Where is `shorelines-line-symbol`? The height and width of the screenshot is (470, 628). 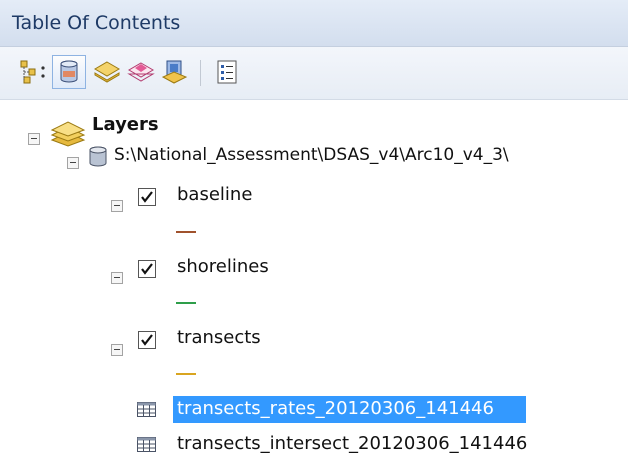
shorelines-line-symbol is located at coordinates (186, 303).